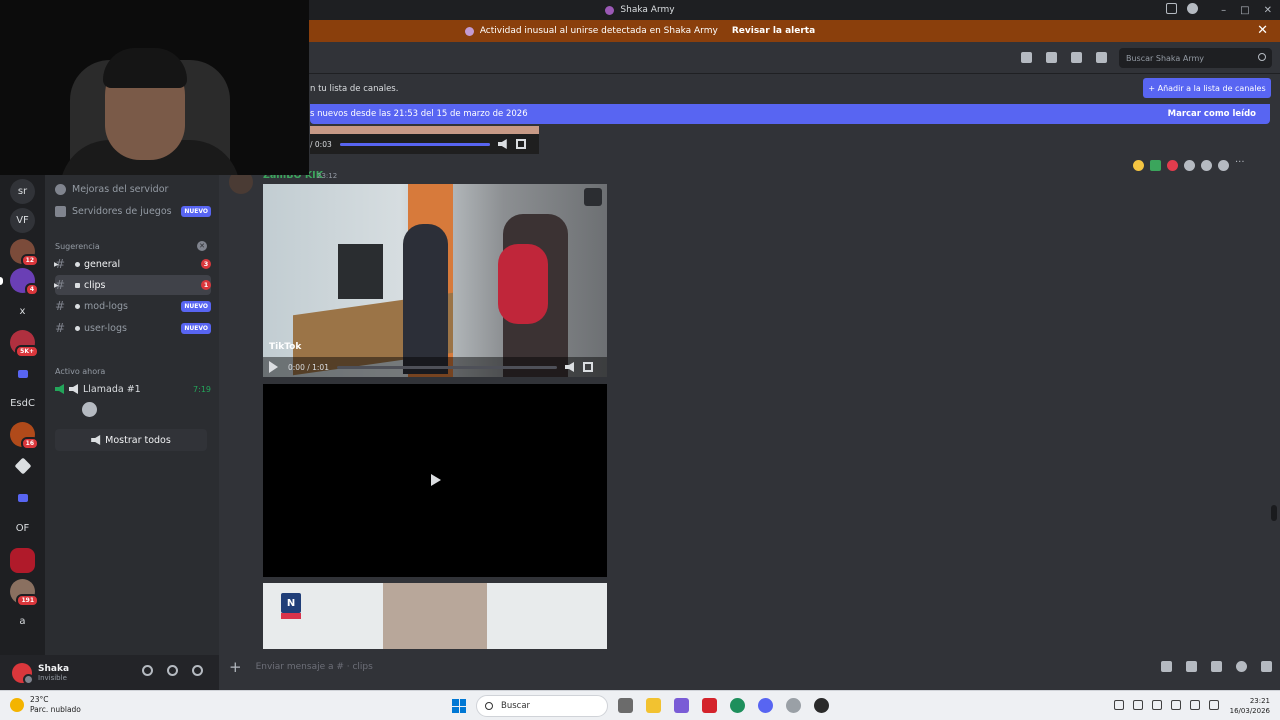 This screenshot has width=1280, height=720. What do you see at coordinates (1119, 705) in the screenshot?
I see `show-hidden-icons-icon` at bounding box center [1119, 705].